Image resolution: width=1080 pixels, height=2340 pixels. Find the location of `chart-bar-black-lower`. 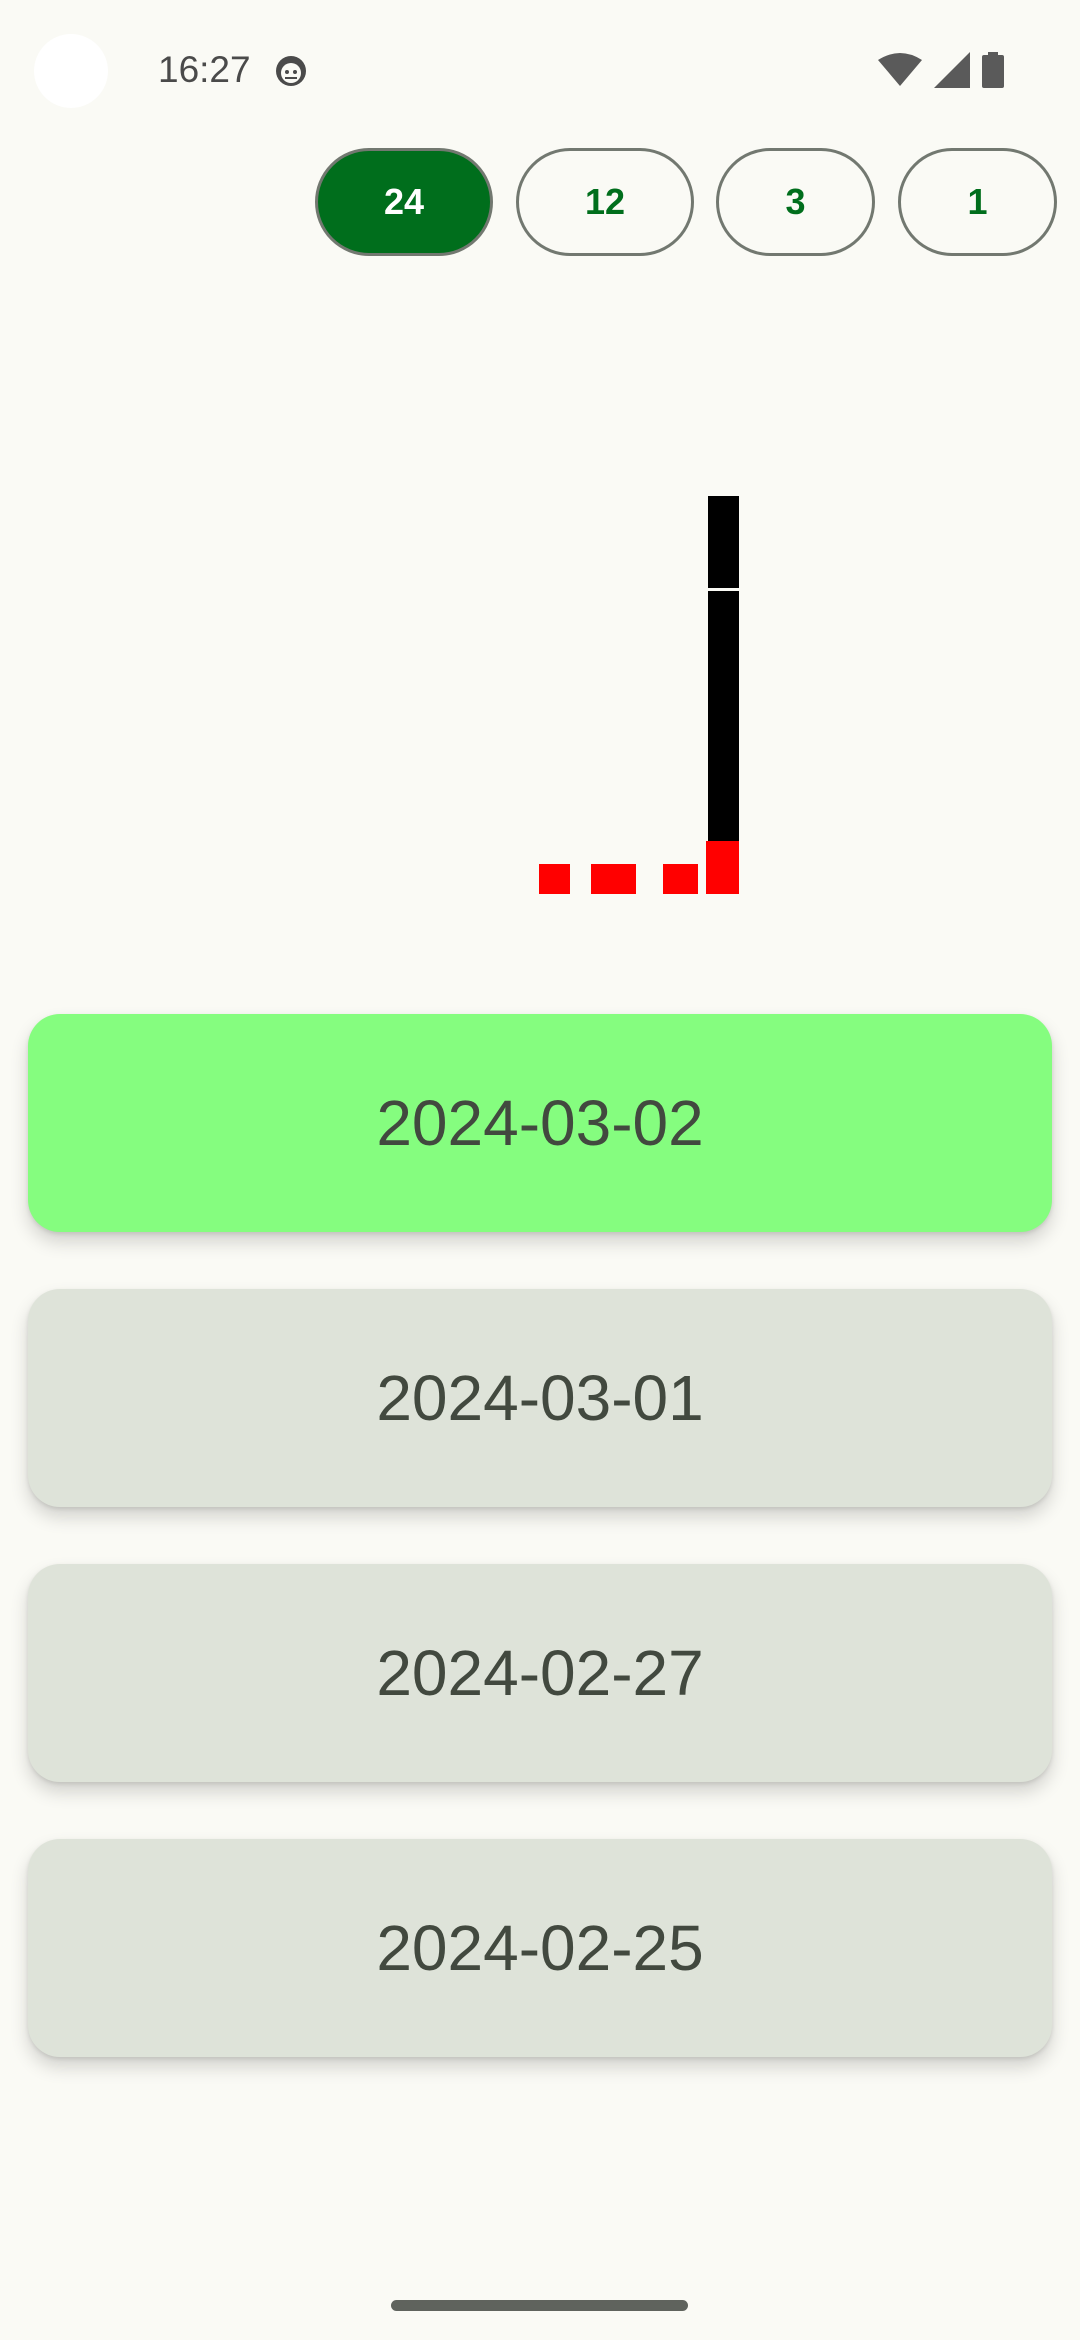

chart-bar-black-lower is located at coordinates (723, 716).